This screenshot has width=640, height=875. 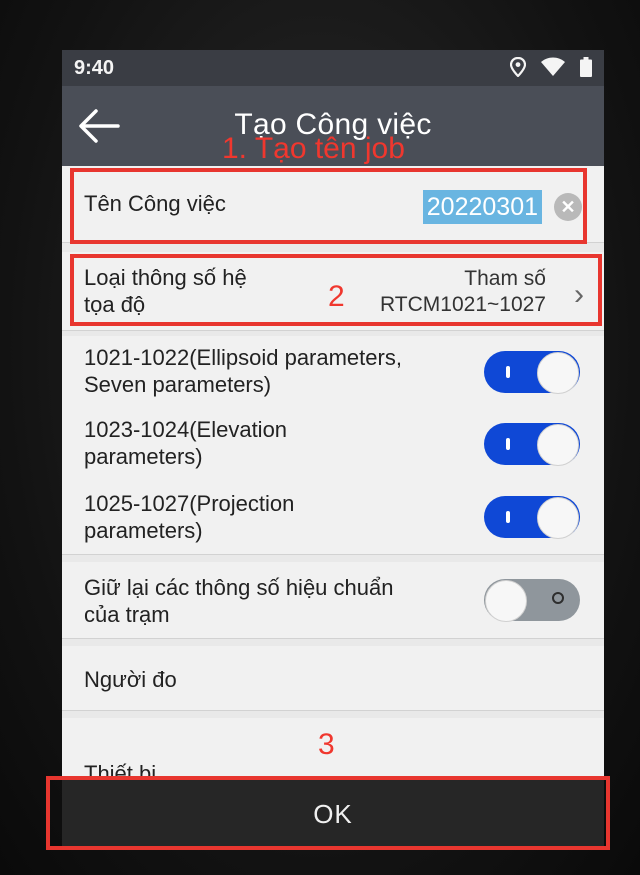 I want to click on toggle-label-line2: Seven parameters), so click(x=178, y=384).